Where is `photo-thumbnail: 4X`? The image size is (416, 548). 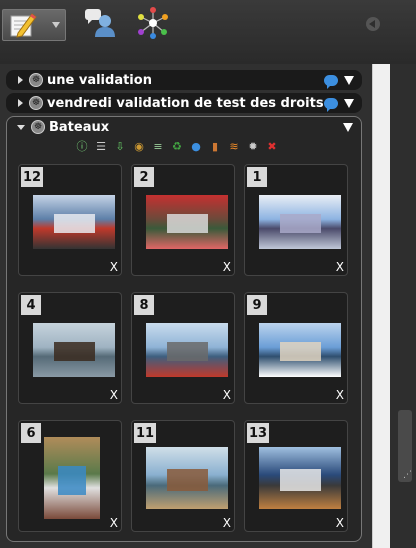 photo-thumbnail: 4X is located at coordinates (70, 348).